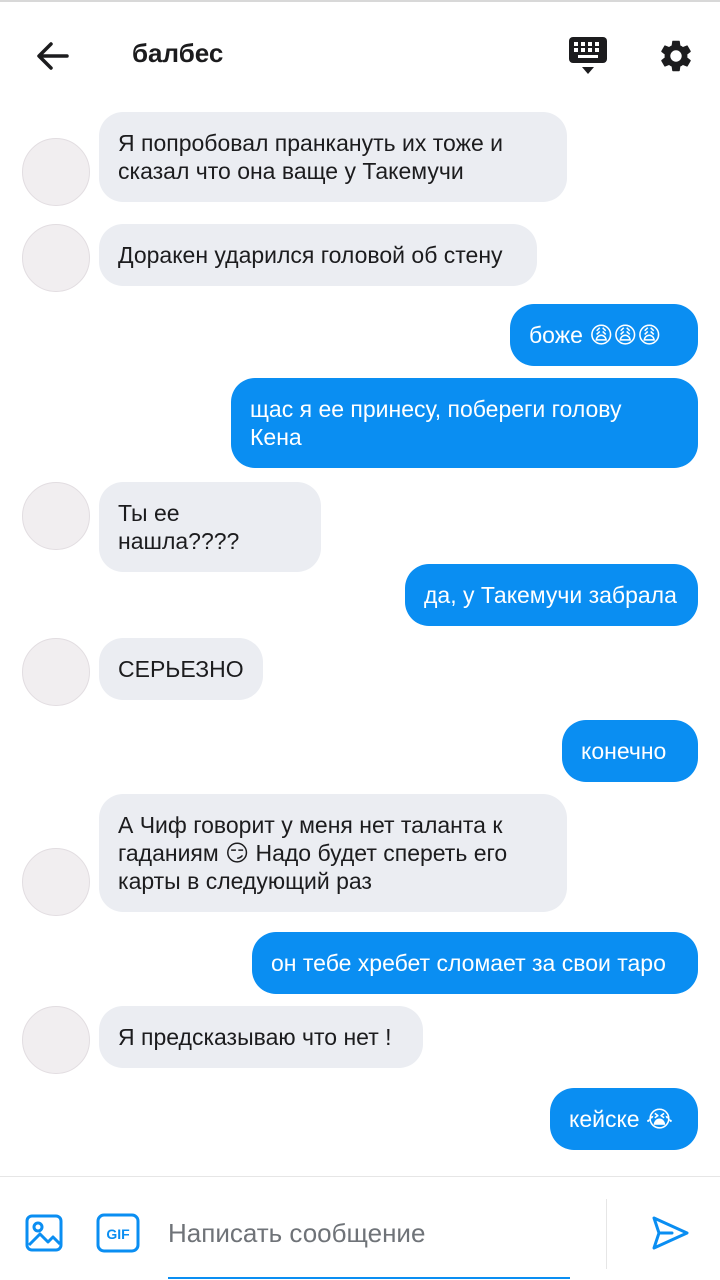 Image resolution: width=720 pixels, height=1280 pixels. I want to click on send-button, so click(670, 1233).